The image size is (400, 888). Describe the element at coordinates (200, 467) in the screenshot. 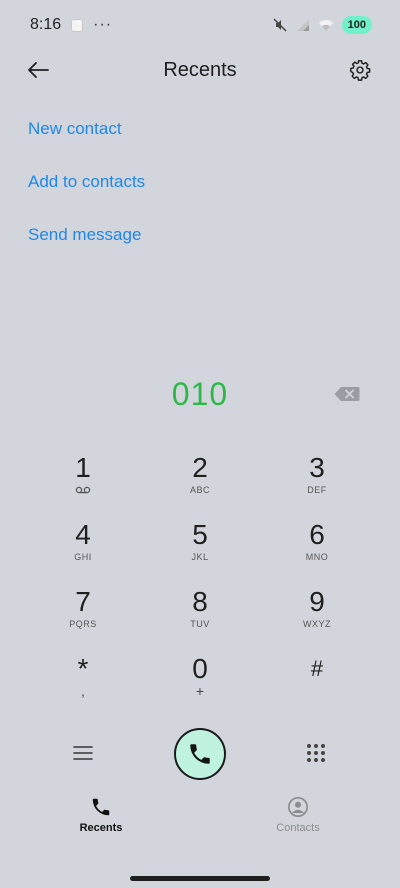

I see `key-digit: 2` at that location.